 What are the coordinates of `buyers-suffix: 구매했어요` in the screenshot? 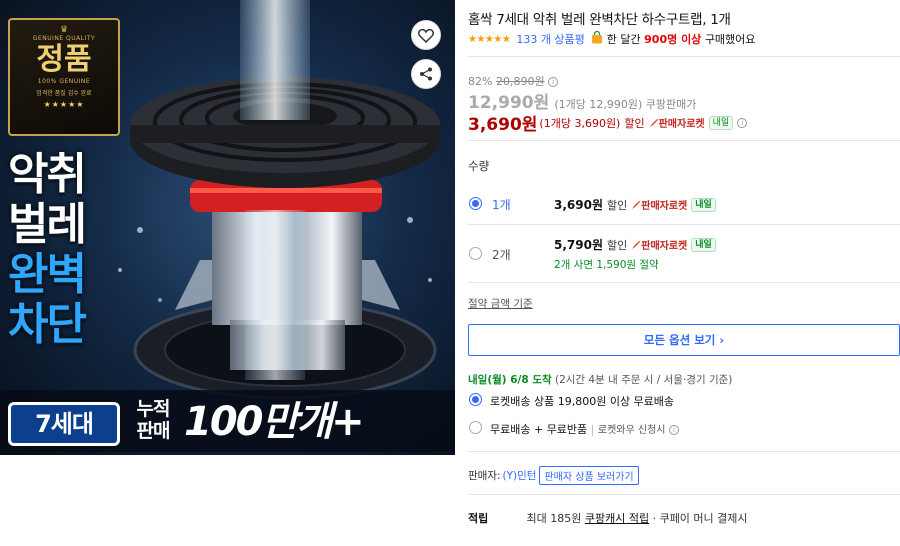 It's located at (730, 39).